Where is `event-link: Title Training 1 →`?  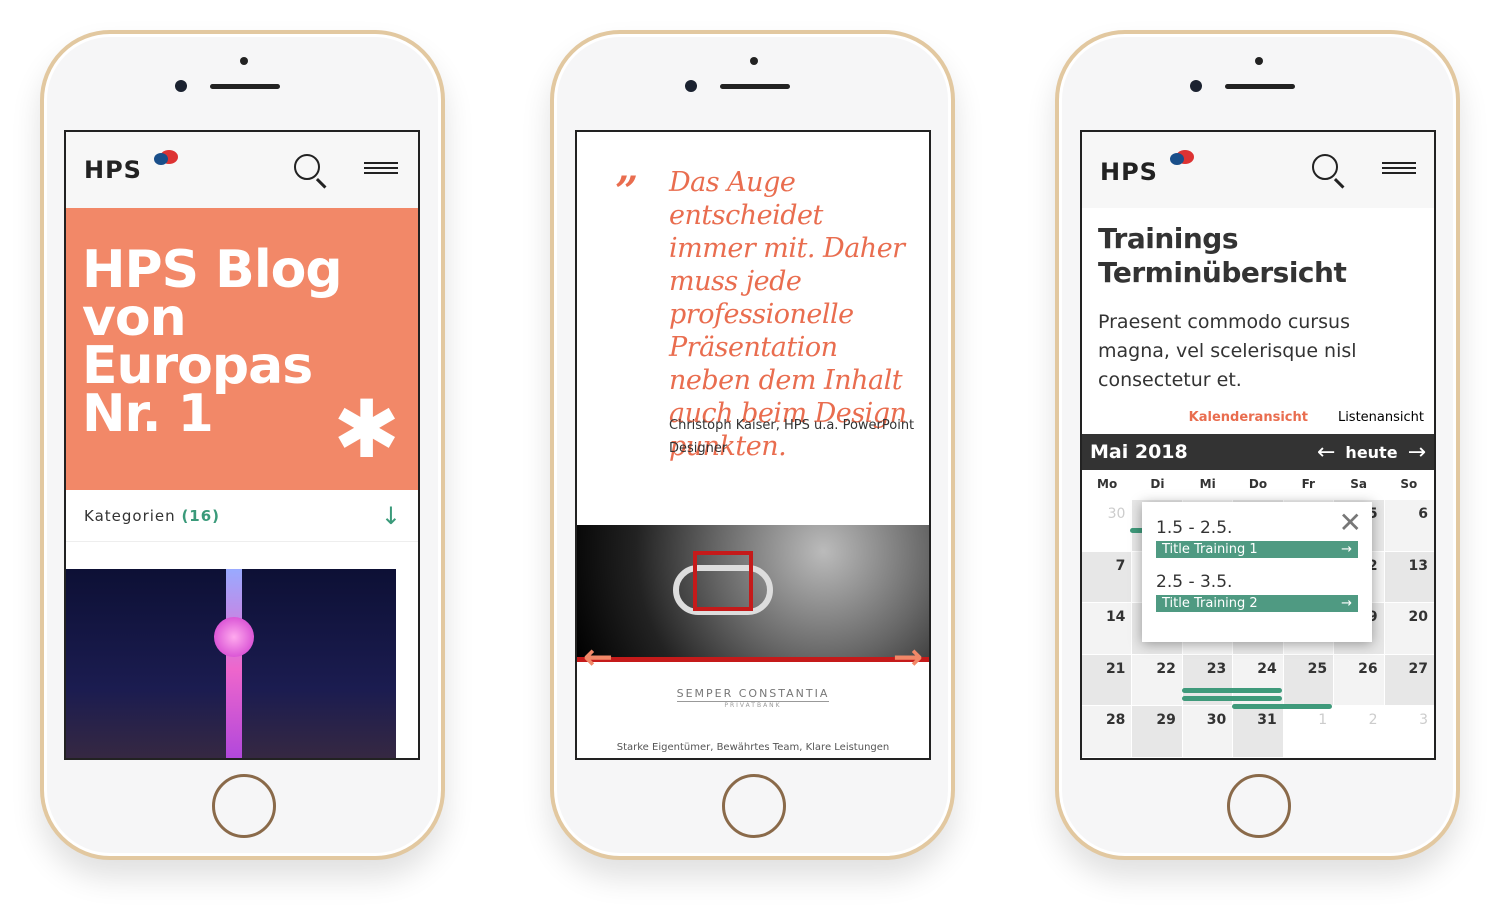
event-link: Title Training 1 → is located at coordinates (1257, 549).